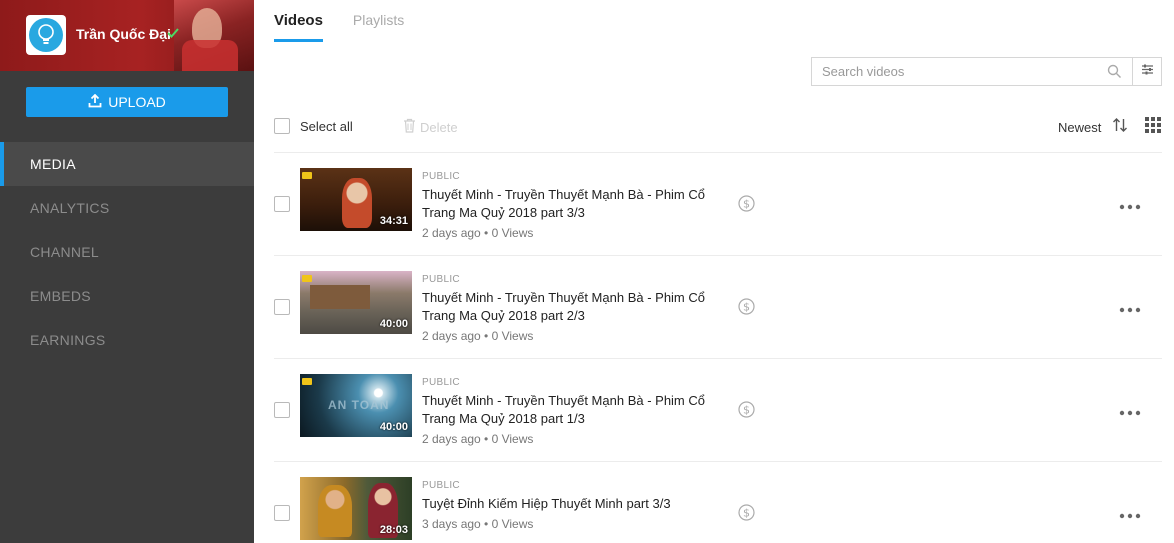 The height and width of the screenshot is (543, 1174). Describe the element at coordinates (718, 126) in the screenshot. I see `list-toolbar: Select all Delete Newest` at that location.